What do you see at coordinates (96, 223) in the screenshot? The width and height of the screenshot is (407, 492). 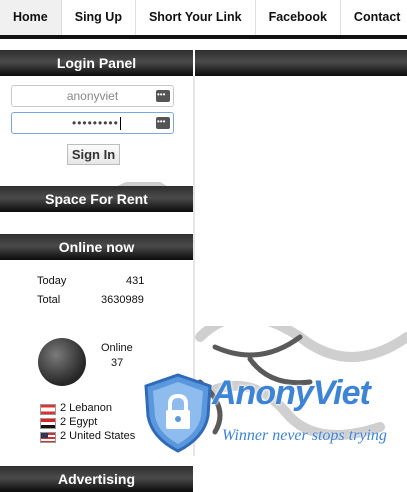 I see `space-for-rent-panel` at bounding box center [96, 223].